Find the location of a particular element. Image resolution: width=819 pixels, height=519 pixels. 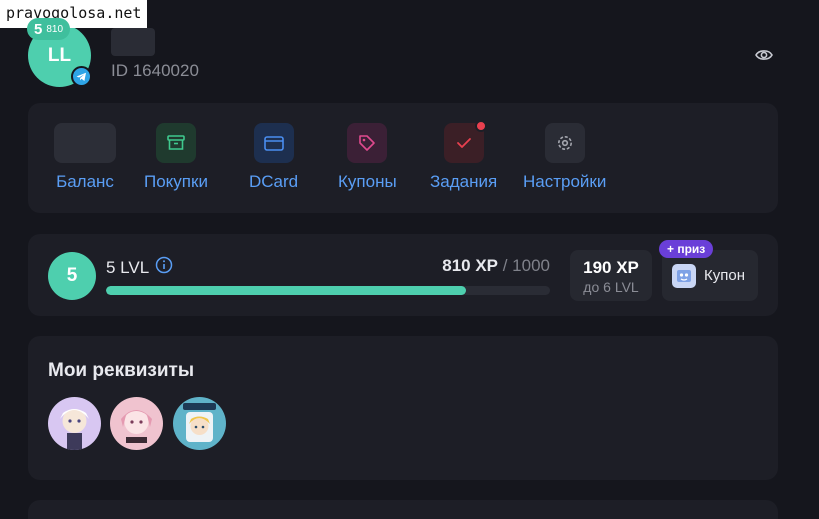

menu-label-tasks: Задания is located at coordinates (464, 181).